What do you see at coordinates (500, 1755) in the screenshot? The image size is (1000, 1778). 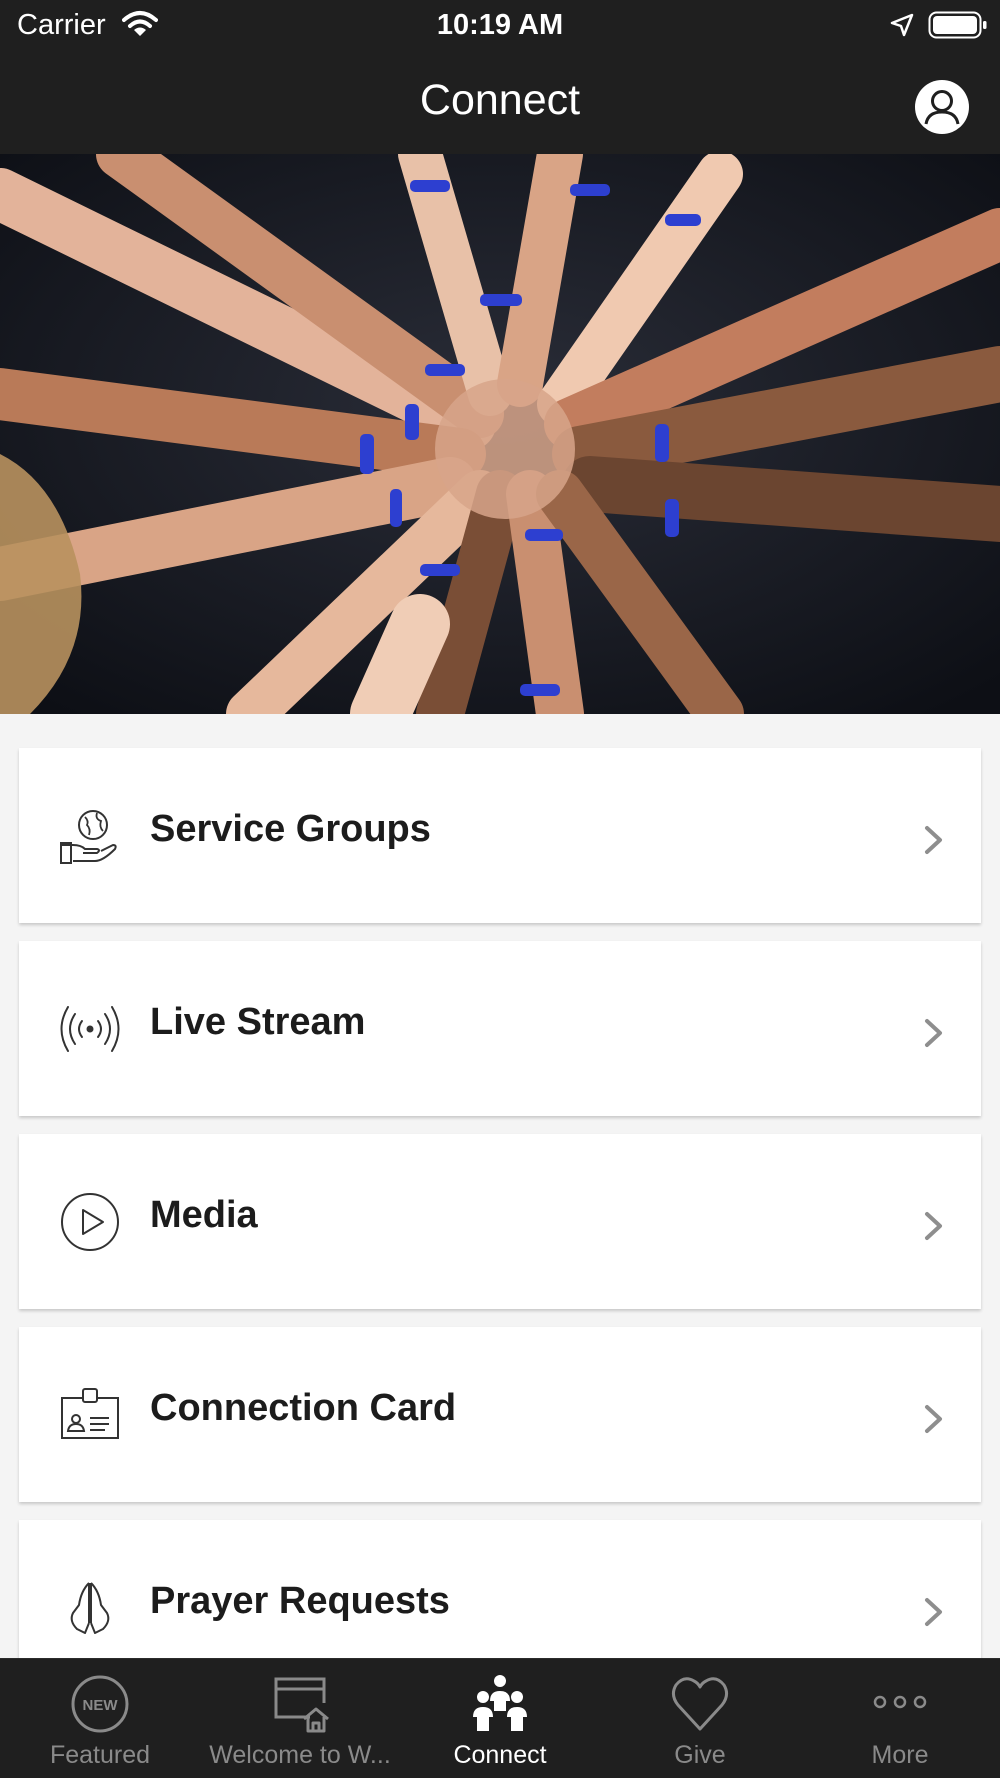 I see `tab-label: Connect` at bounding box center [500, 1755].